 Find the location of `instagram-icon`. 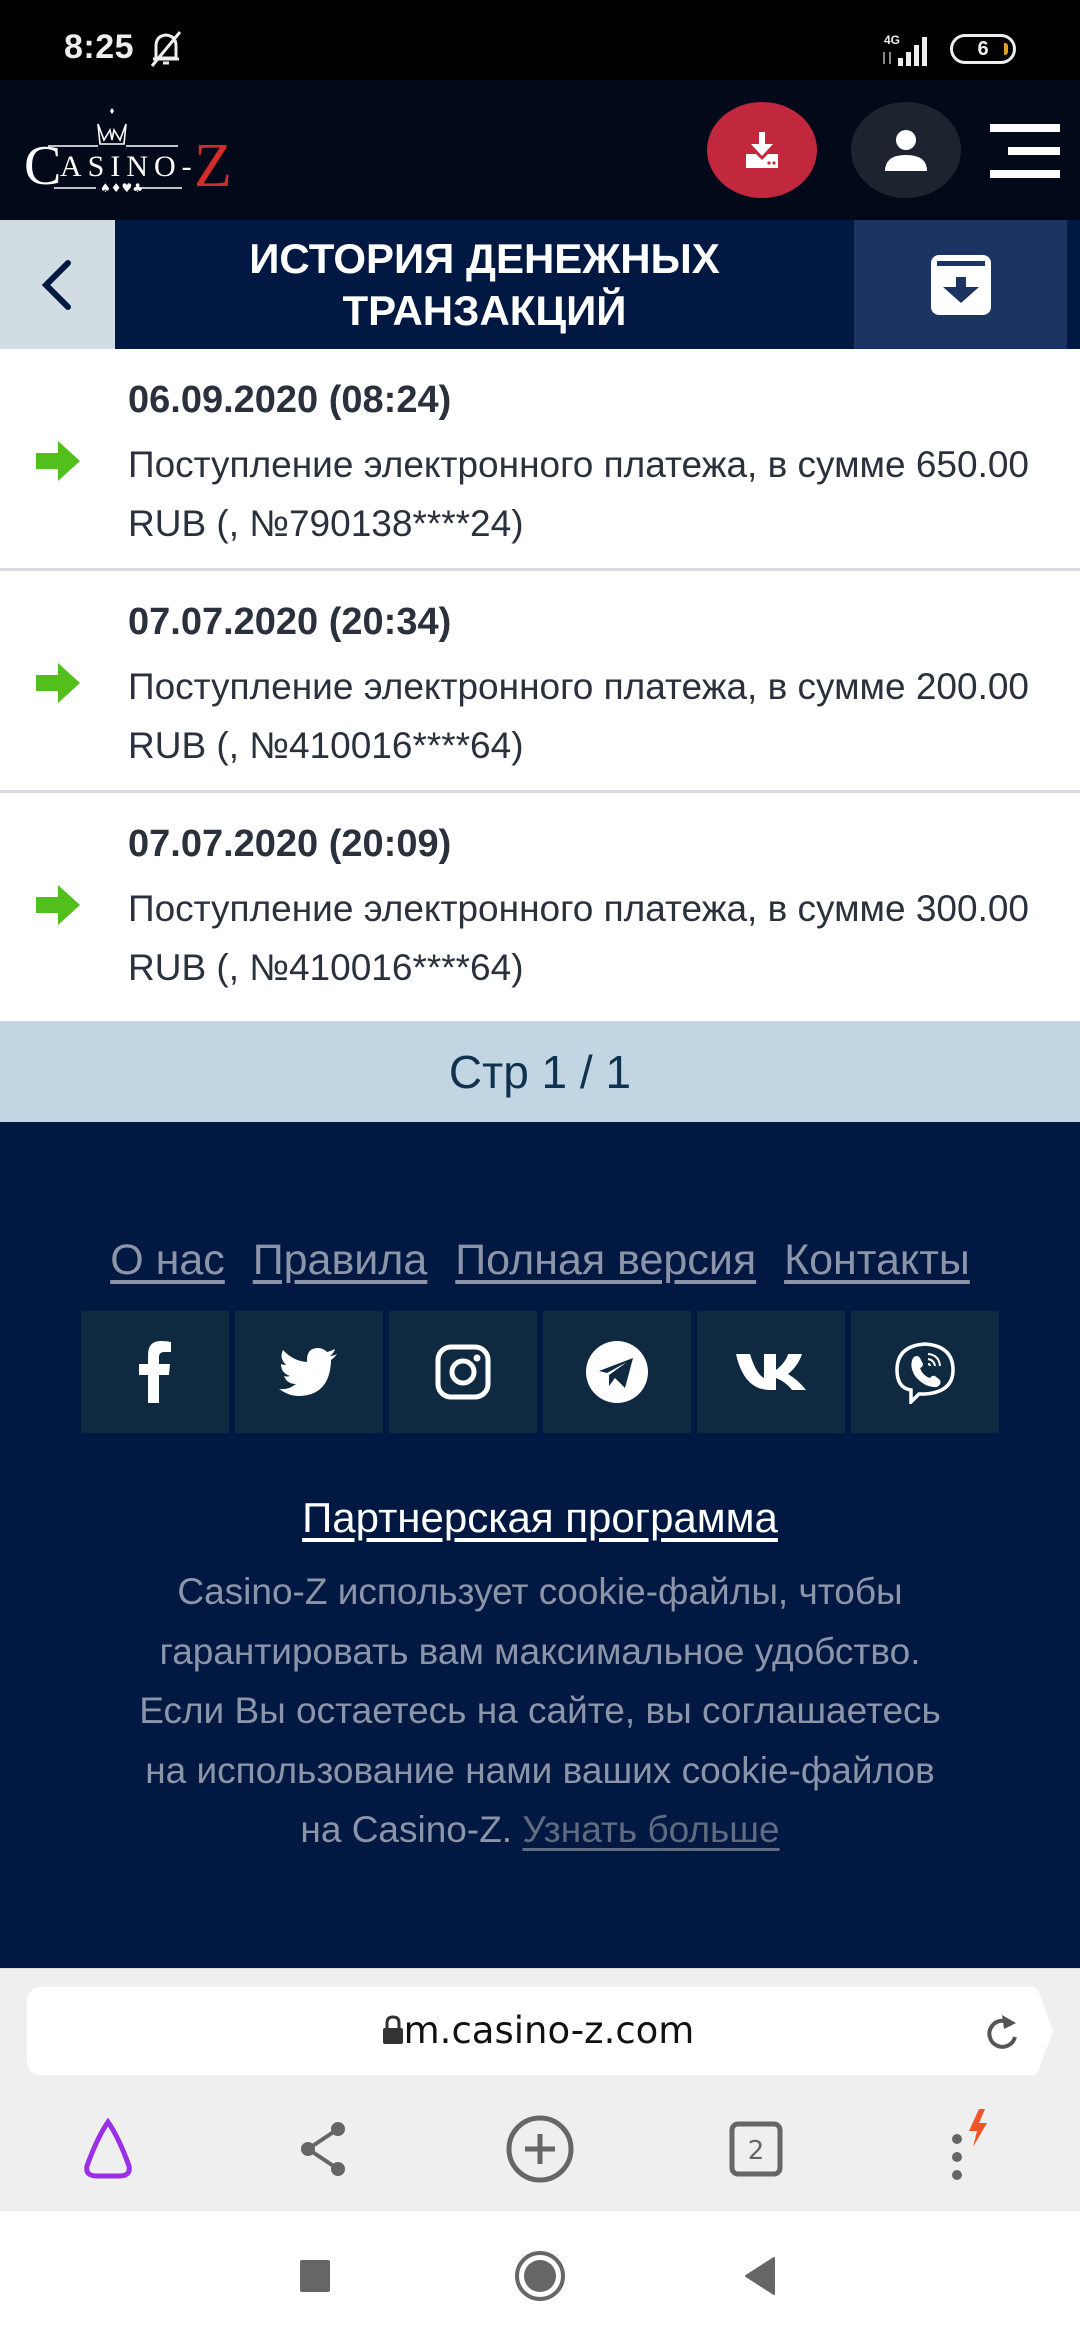

instagram-icon is located at coordinates (463, 1372).